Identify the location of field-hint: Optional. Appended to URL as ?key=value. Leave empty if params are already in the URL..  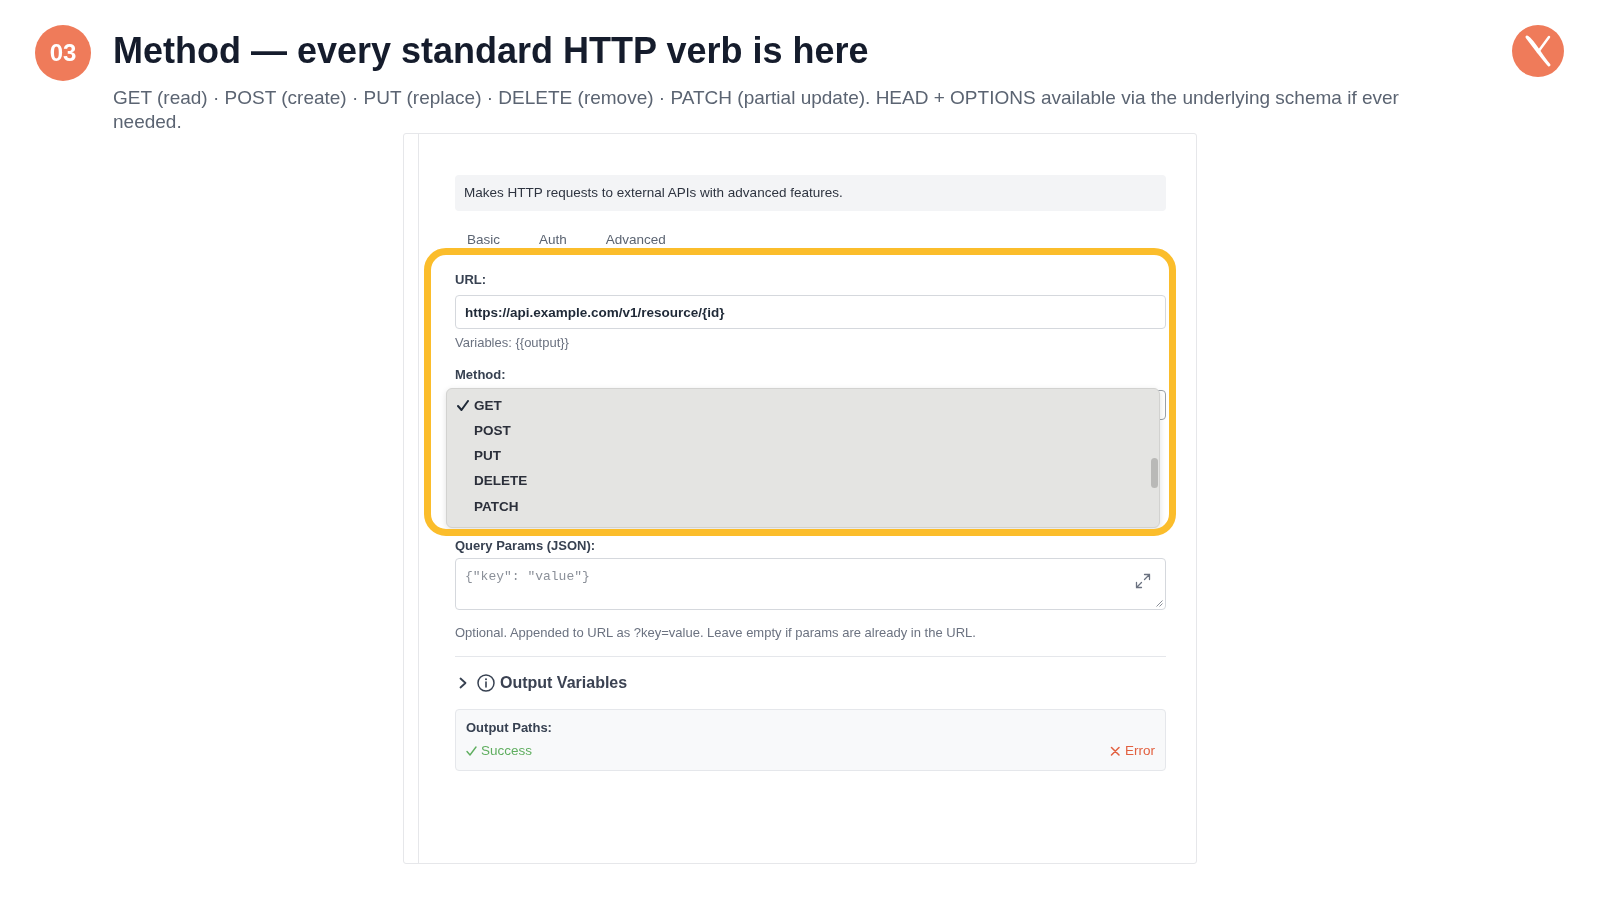
(716, 633).